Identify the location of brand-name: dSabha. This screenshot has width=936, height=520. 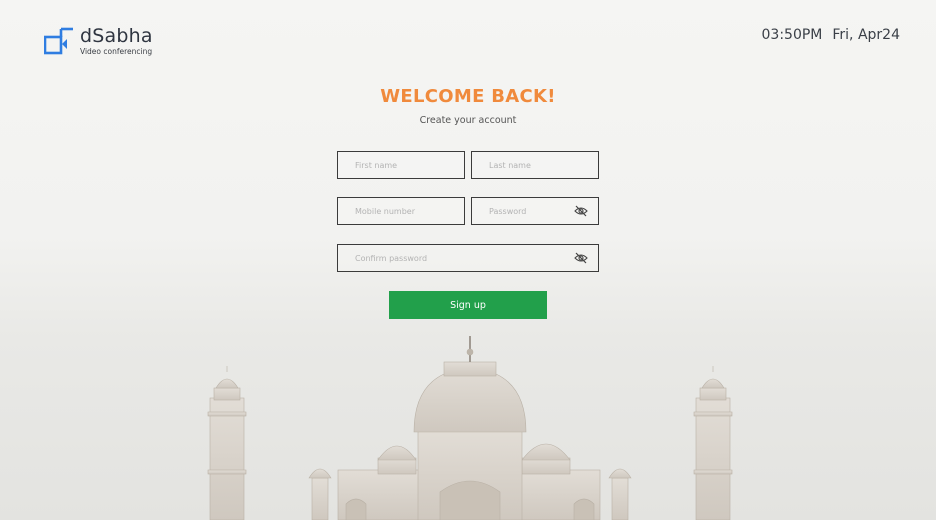
(116, 36).